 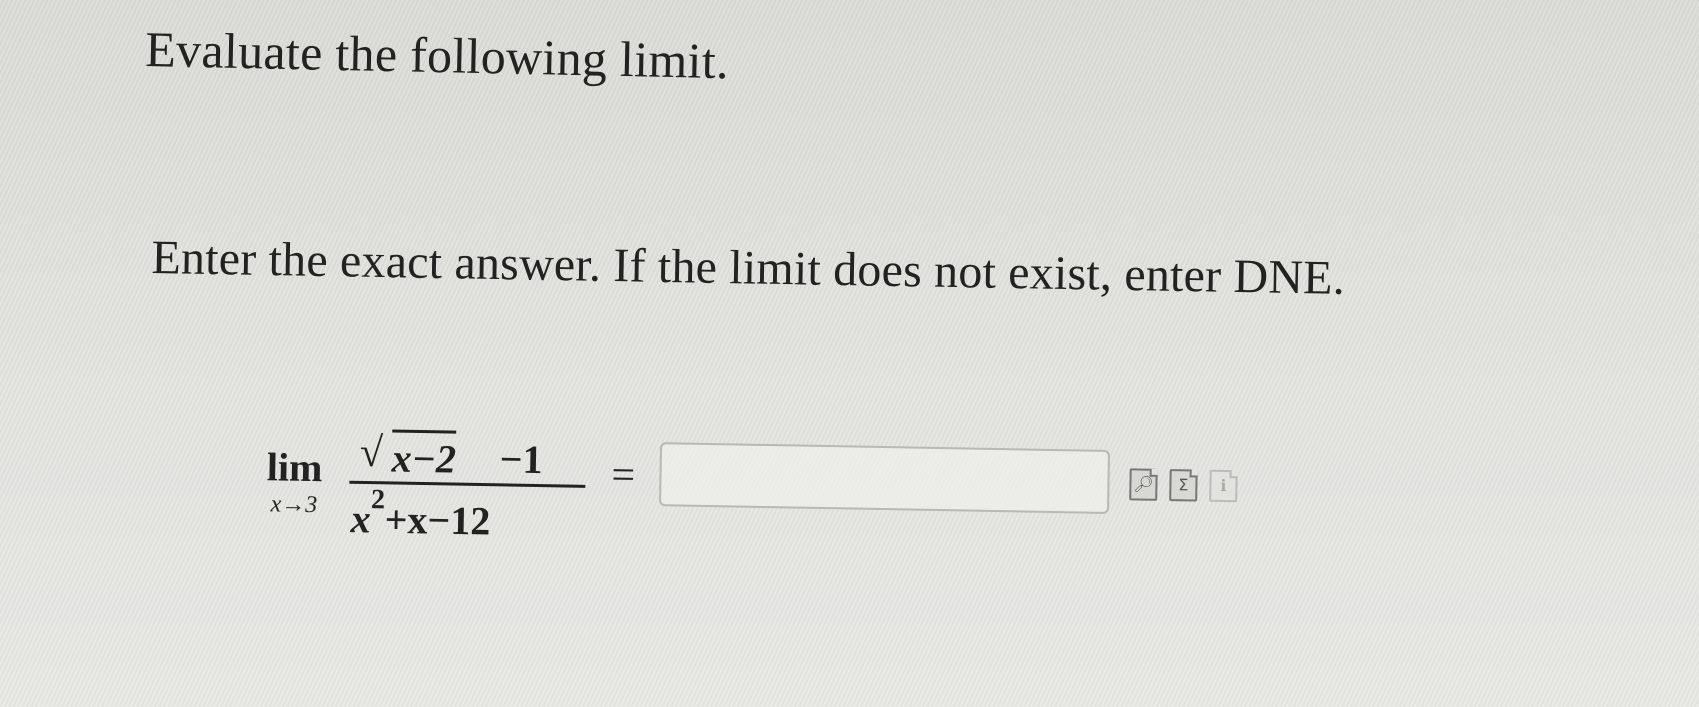 I want to click on help-glyph: ℹ, so click(x=1223, y=485).